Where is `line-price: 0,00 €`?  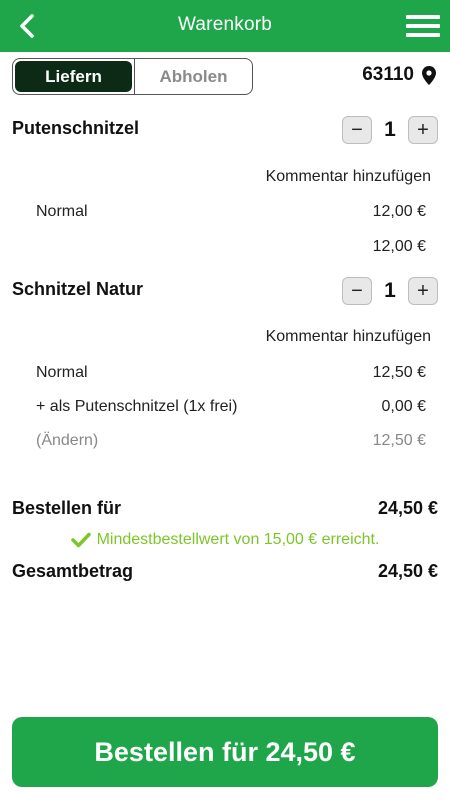
line-price: 0,00 € is located at coordinates (403, 406).